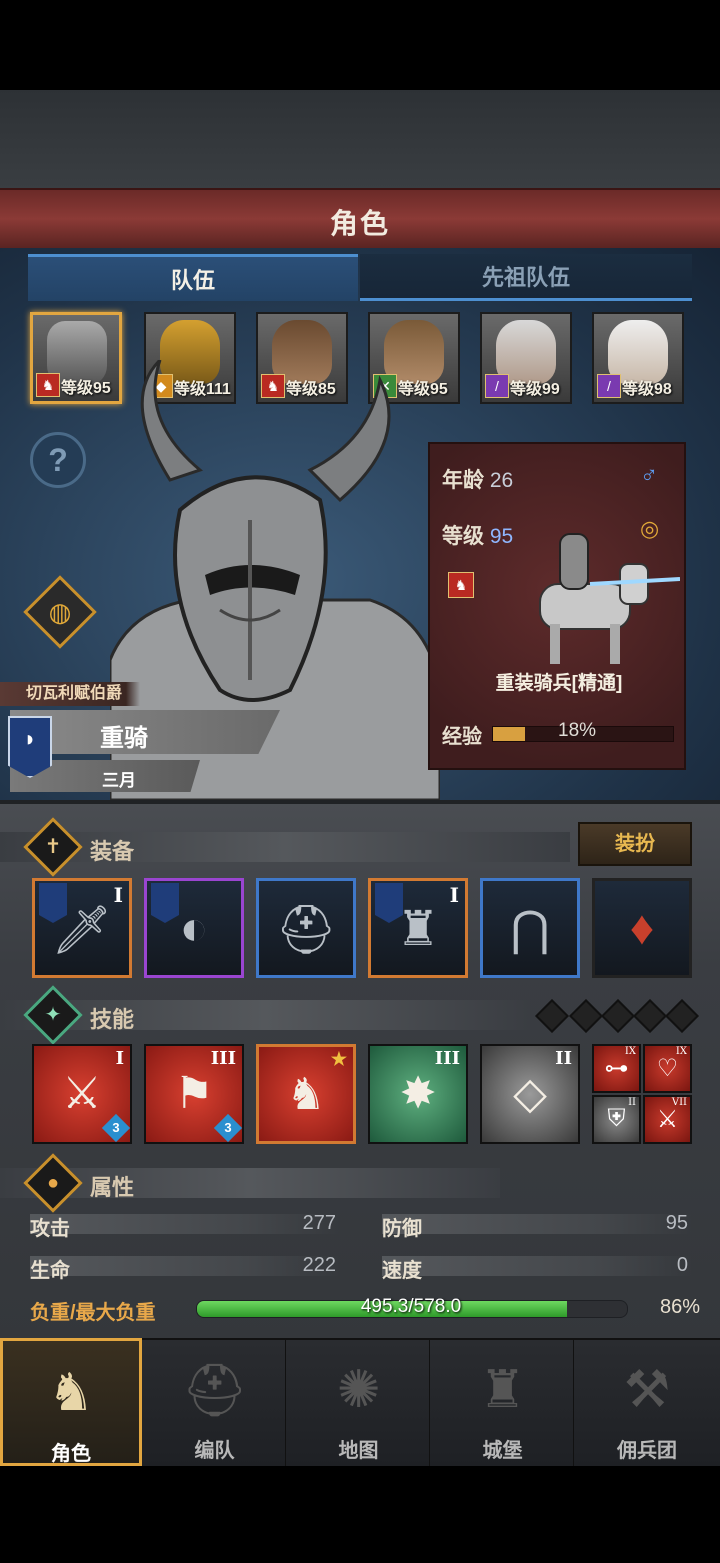  Describe the element at coordinates (463, 536) in the screenshot. I see `level-label: 等级` at that location.